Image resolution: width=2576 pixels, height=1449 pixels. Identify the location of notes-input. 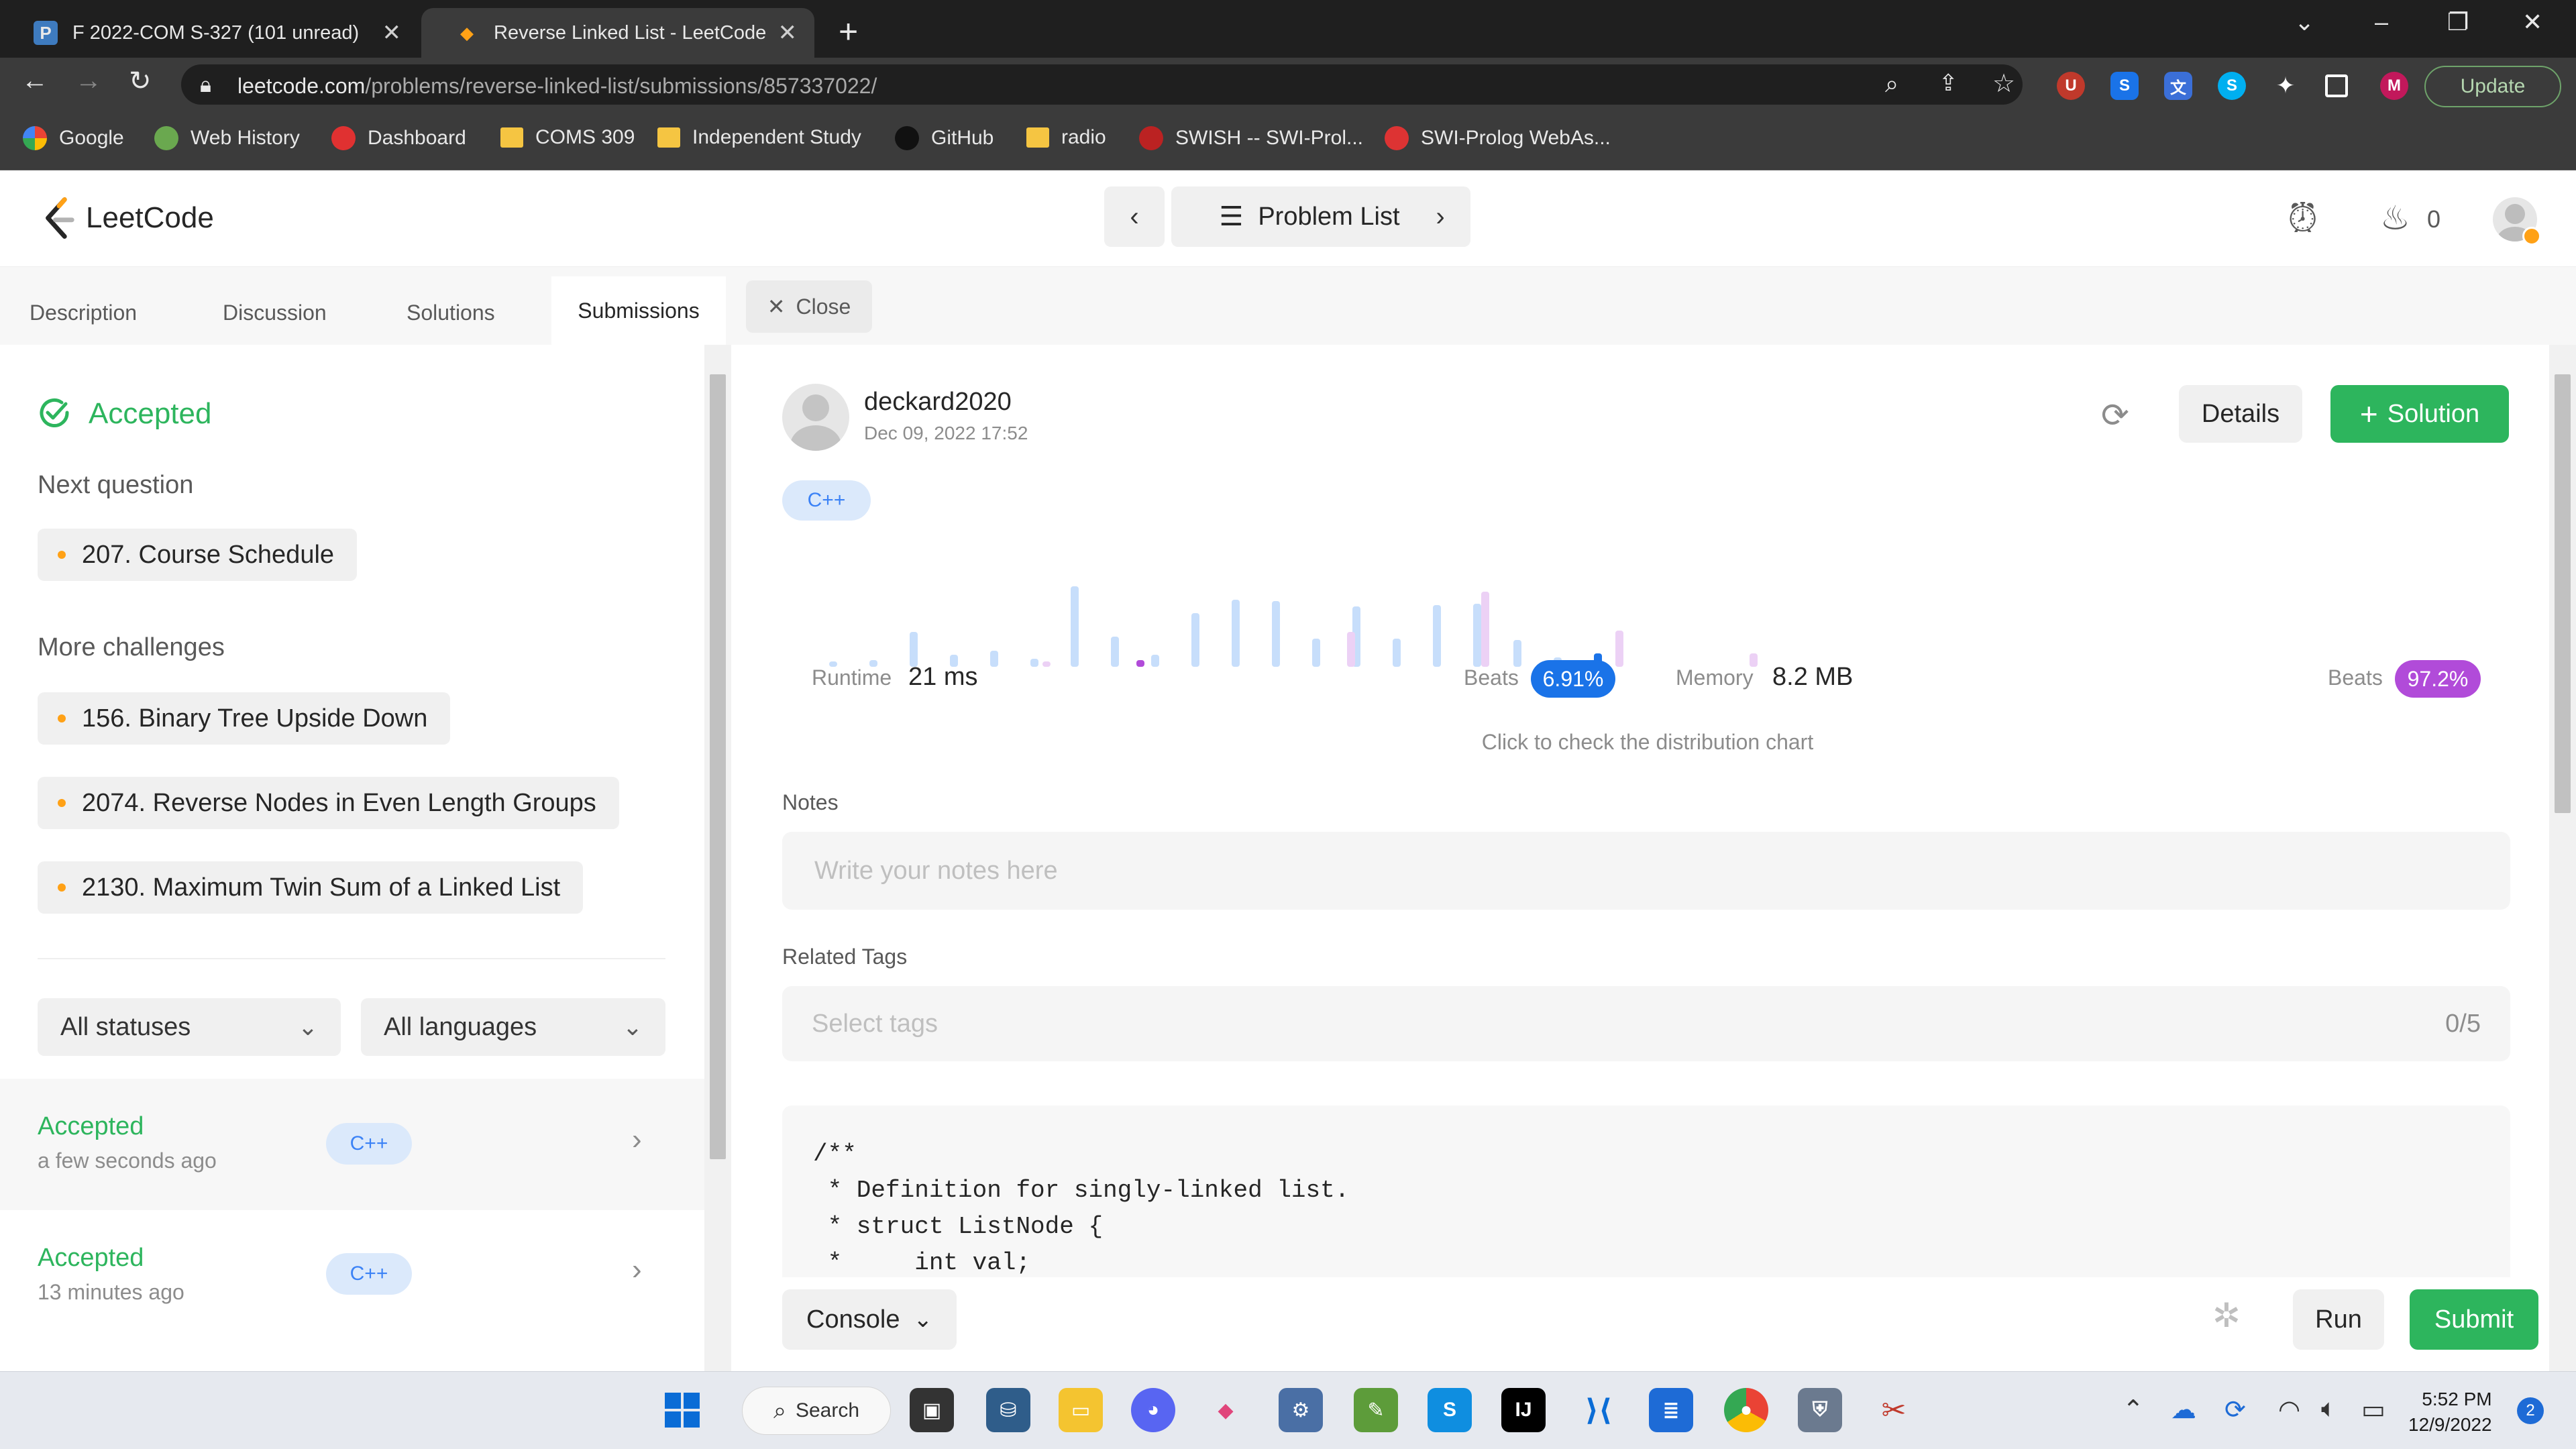
(1646, 871).